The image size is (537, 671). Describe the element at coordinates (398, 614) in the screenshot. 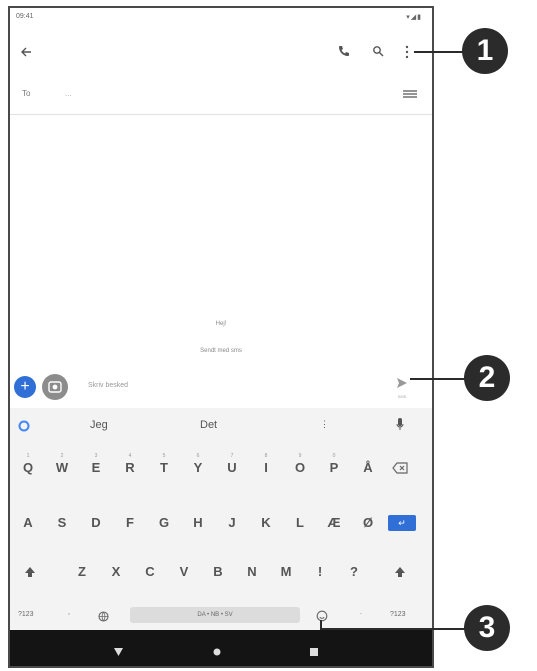

I see `symbols-key-right: ?123` at that location.